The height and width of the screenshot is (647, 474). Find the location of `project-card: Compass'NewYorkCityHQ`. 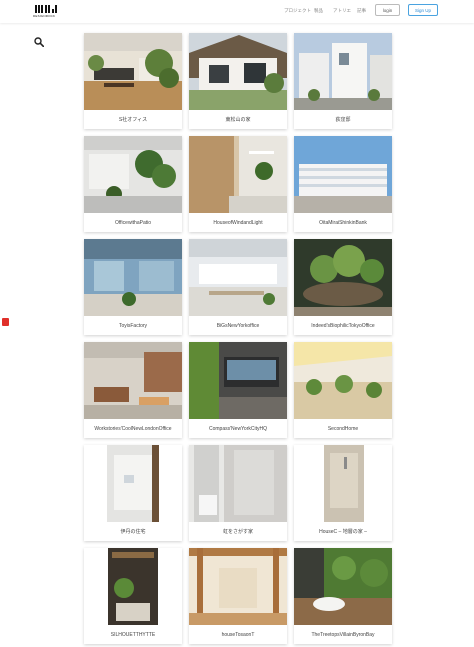

project-card: Compass'NewYorkCityHQ is located at coordinates (238, 390).